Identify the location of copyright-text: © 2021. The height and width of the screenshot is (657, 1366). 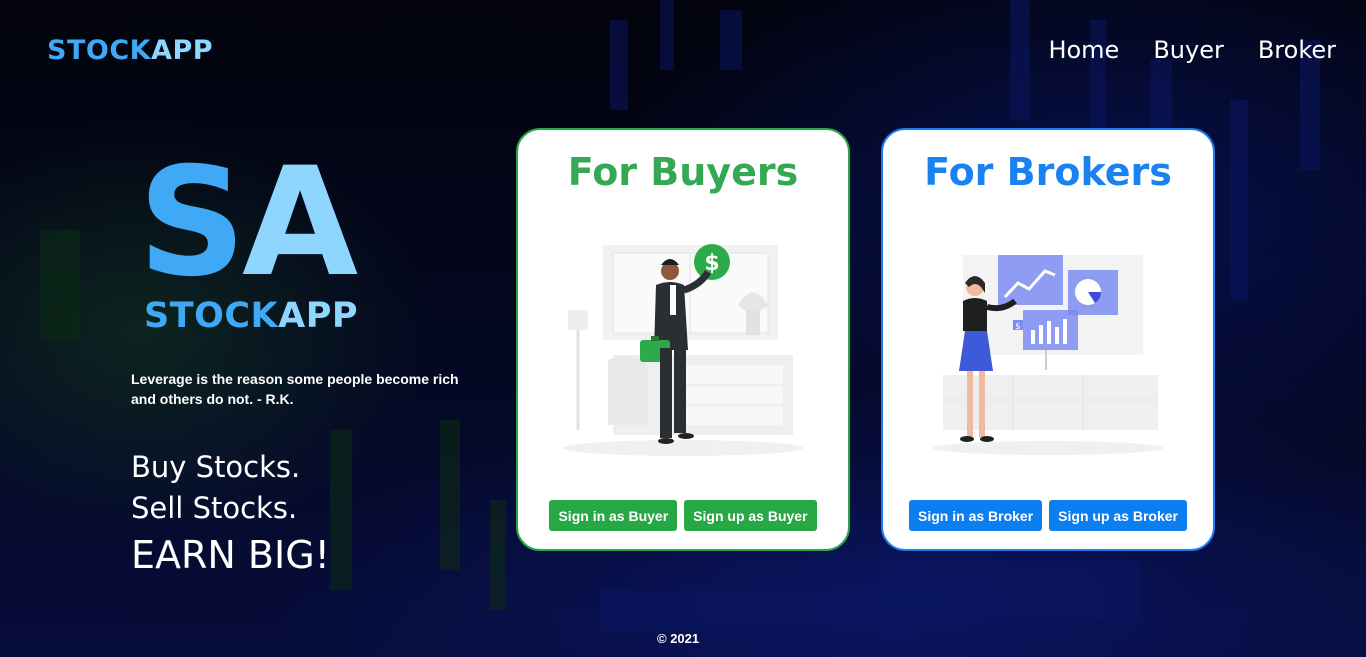
(678, 638).